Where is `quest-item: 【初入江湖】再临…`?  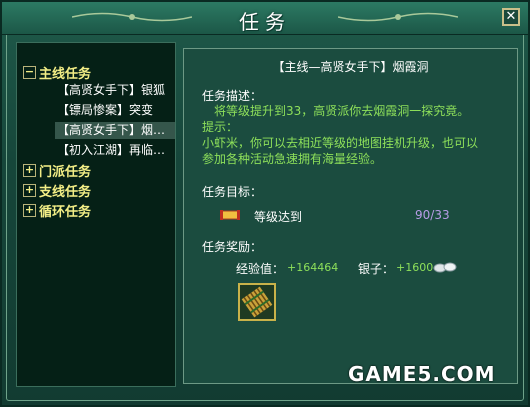
quest-item: 【初入江湖】再临… is located at coordinates (115, 150).